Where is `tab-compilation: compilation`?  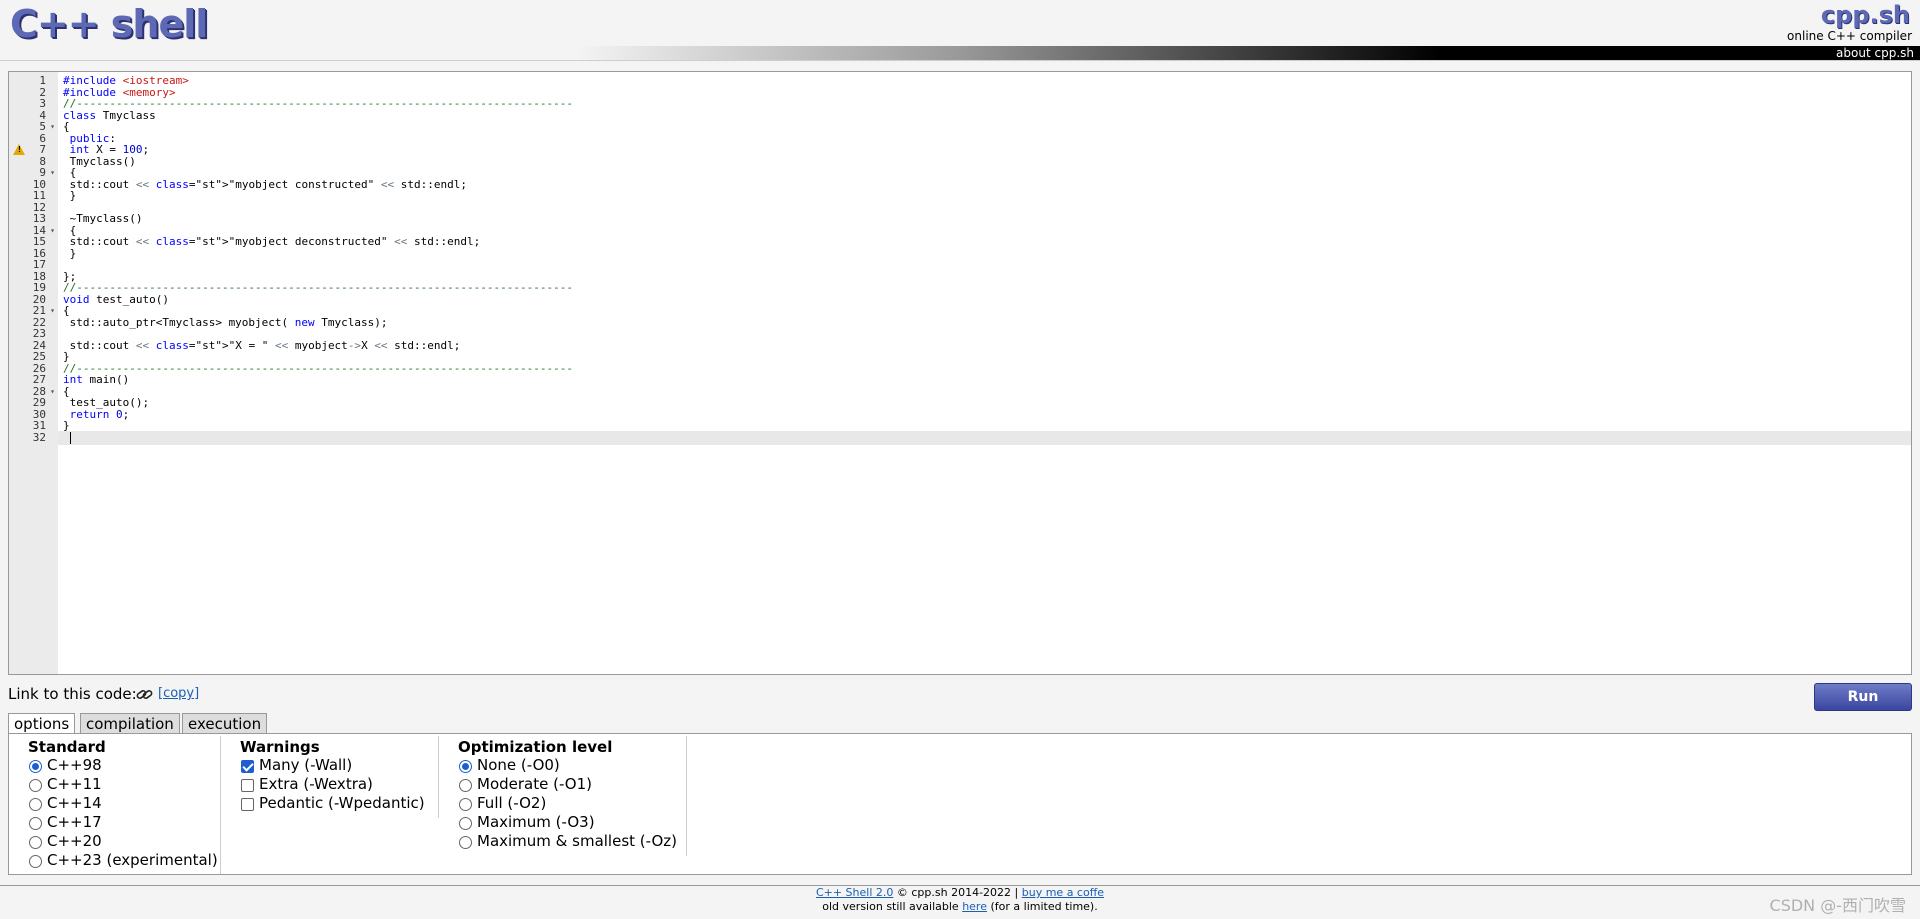
tab-compilation: compilation is located at coordinates (130, 723).